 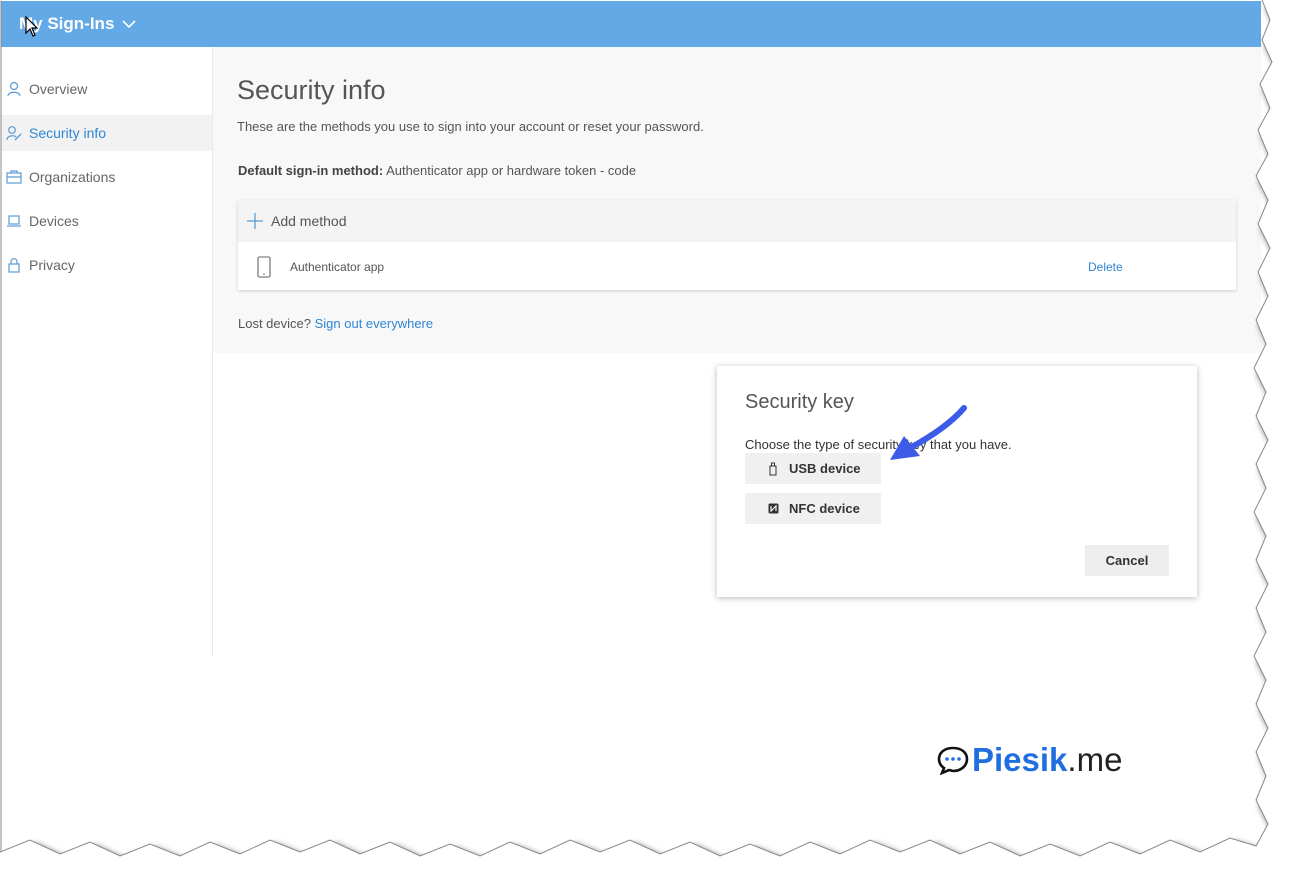 I want to click on sidebar-item-label: Devices, so click(x=54, y=221).